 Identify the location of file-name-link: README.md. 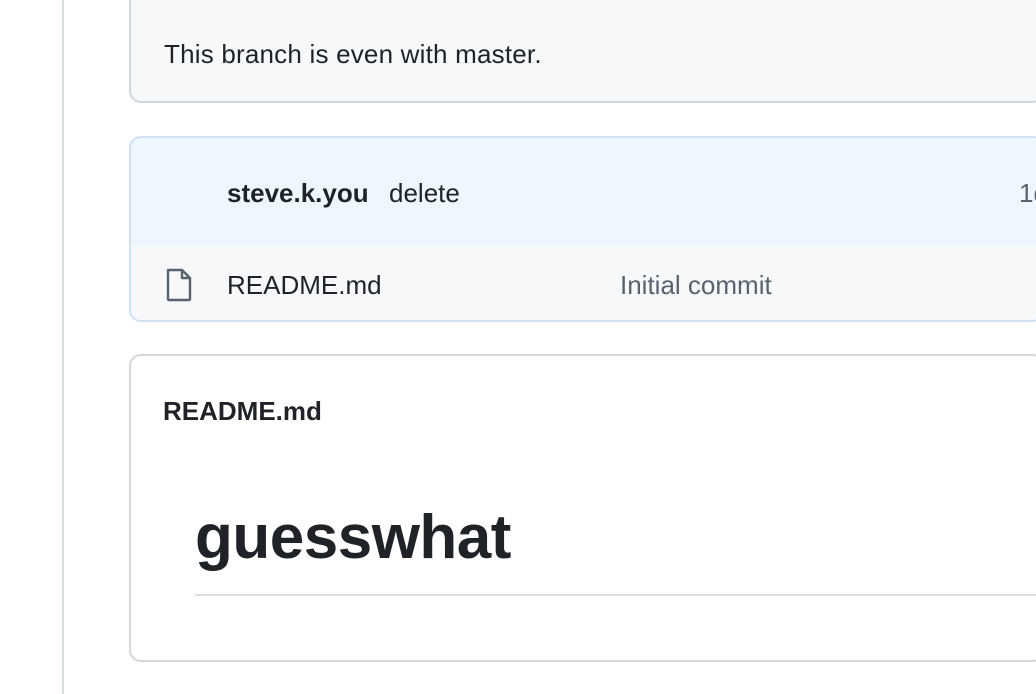
(304, 285).